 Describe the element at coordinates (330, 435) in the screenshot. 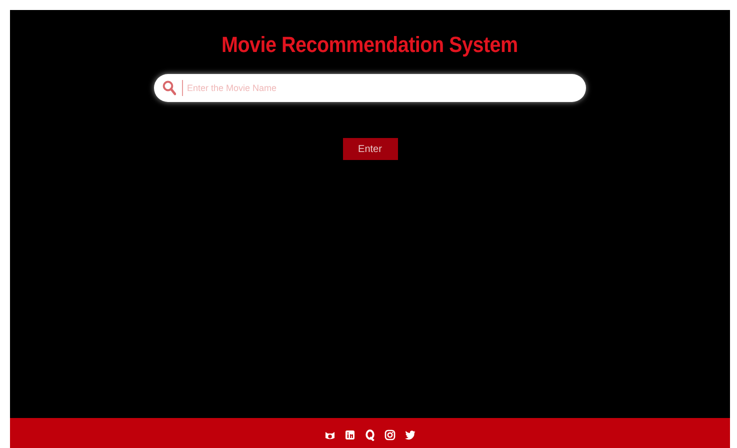

I see `cat-face-icon` at that location.